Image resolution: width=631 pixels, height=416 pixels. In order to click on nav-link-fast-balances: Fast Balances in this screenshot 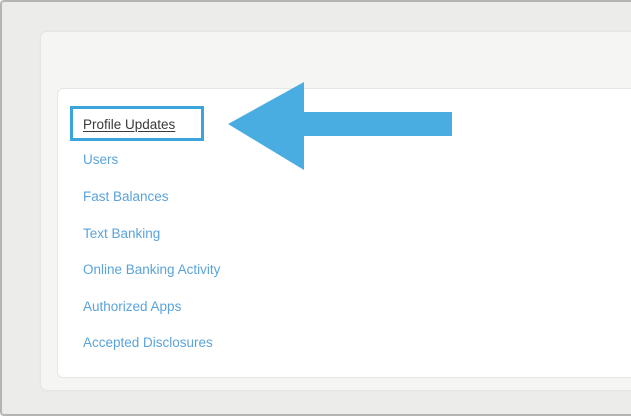, I will do `click(126, 197)`.